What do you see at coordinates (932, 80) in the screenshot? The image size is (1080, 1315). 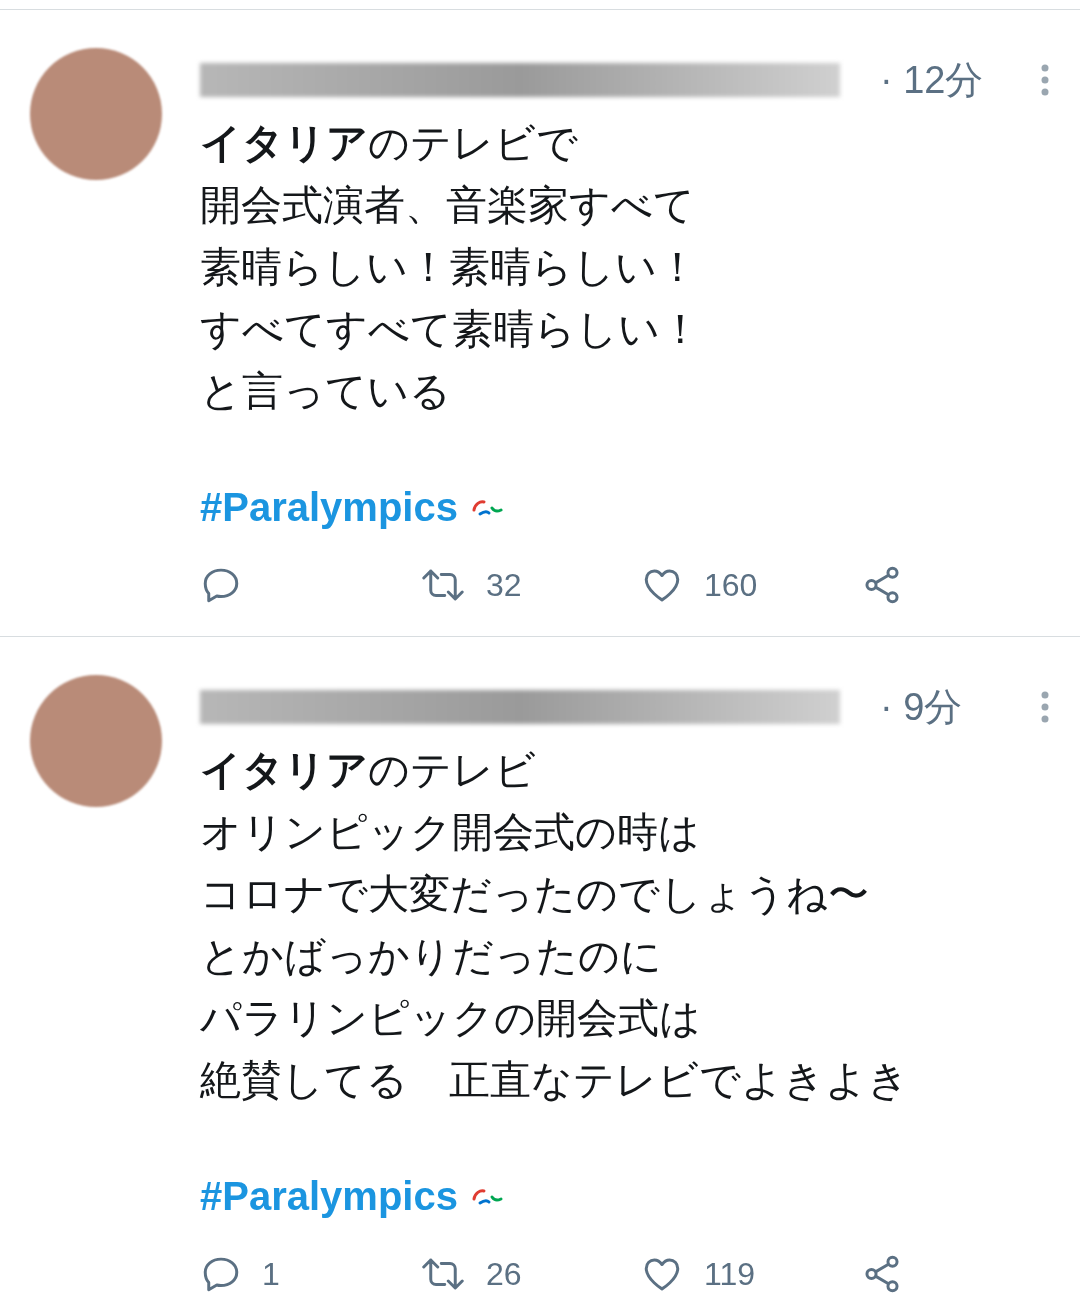 I see `timestamp: · 12分` at bounding box center [932, 80].